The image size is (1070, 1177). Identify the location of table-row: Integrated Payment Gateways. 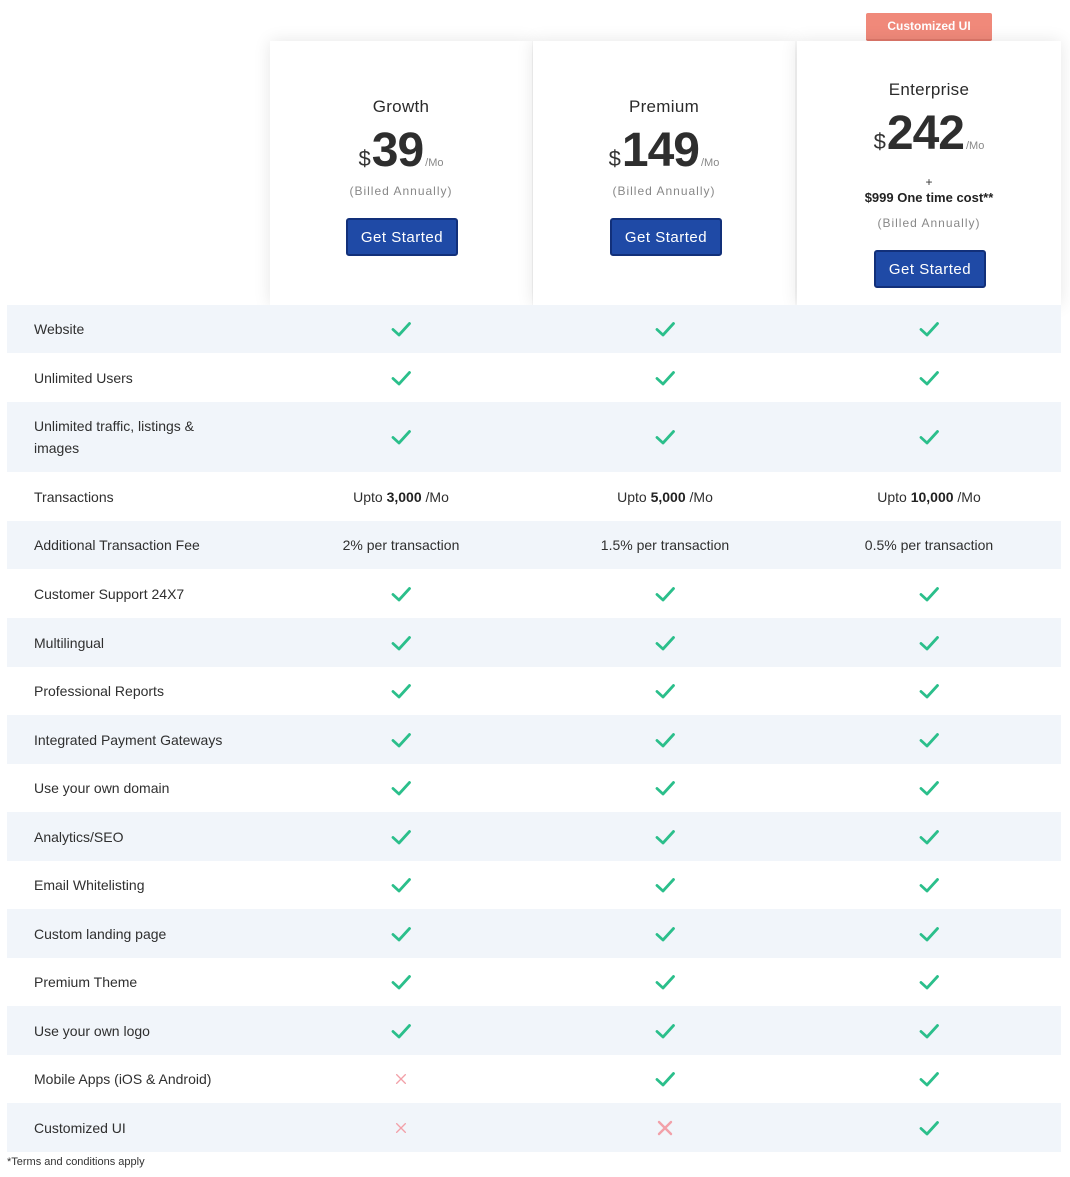
(534, 739).